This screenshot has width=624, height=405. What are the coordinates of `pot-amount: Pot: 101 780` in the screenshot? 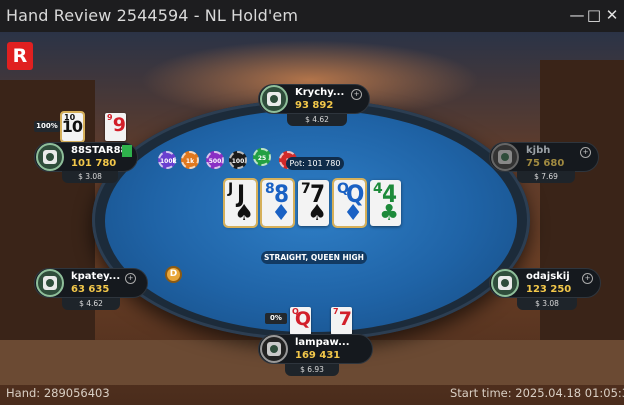 It's located at (315, 163).